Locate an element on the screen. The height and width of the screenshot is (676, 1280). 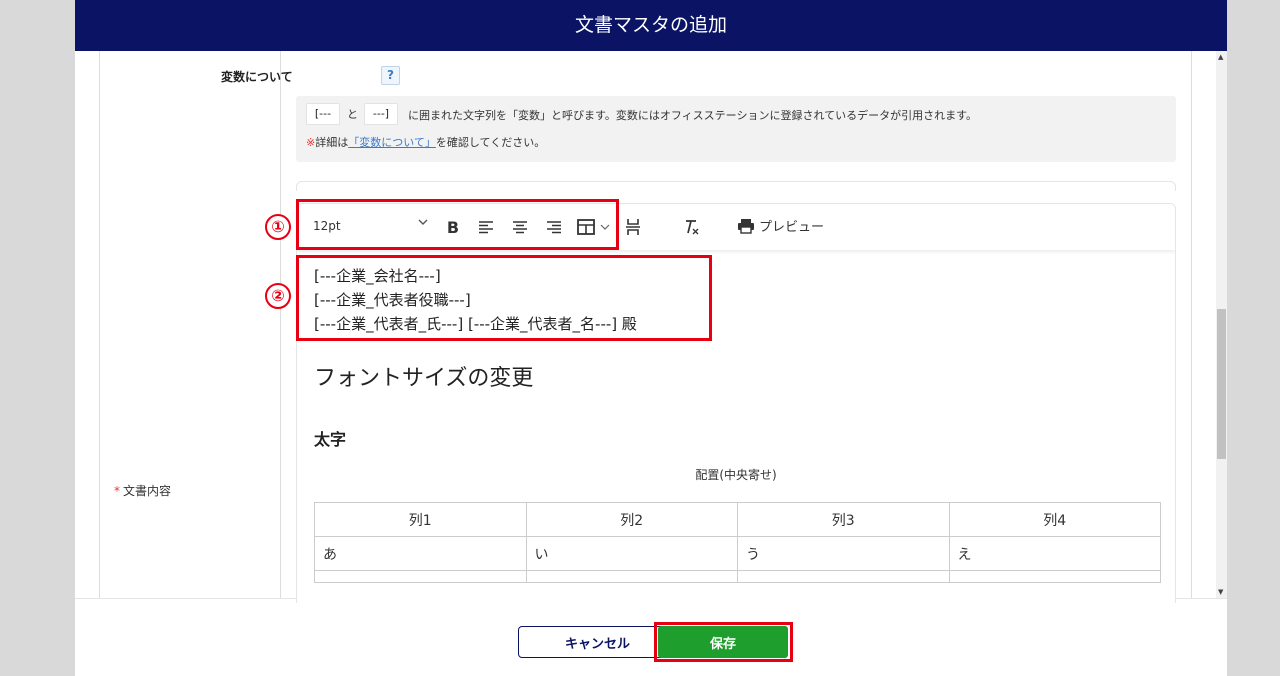
heading-bold: 太字 is located at coordinates (330, 438).